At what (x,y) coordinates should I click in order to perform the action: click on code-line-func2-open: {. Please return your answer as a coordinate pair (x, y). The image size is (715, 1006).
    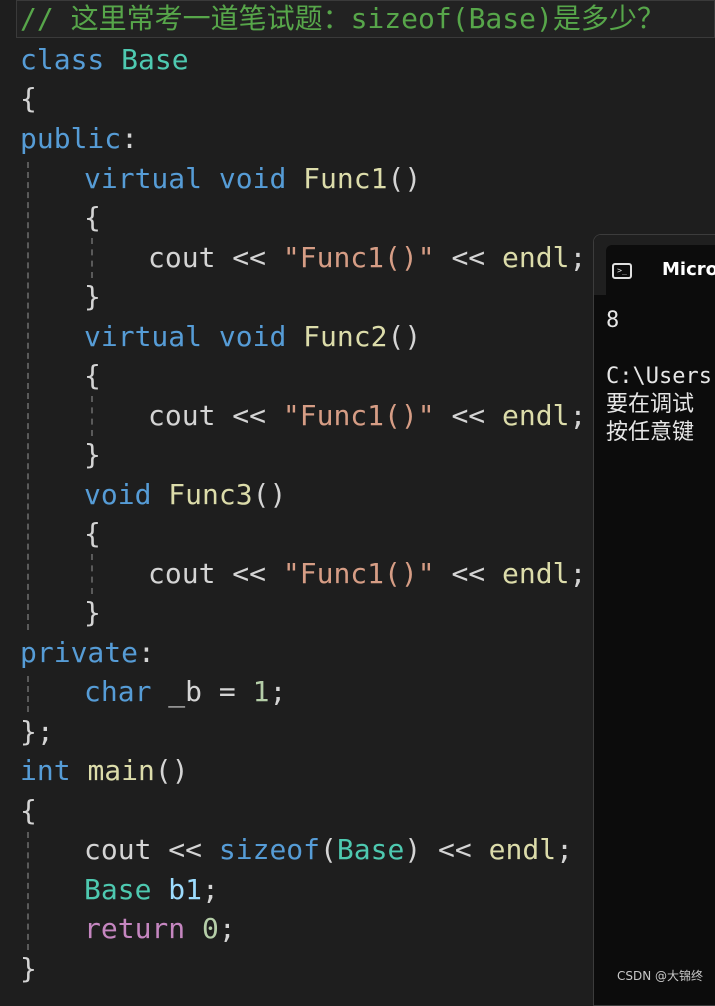
    Looking at the image, I should click on (92, 375).